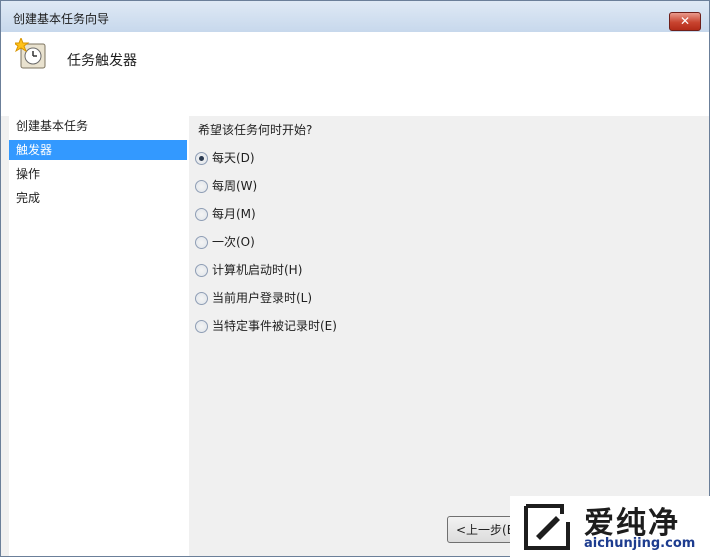 This screenshot has width=710, height=557. What do you see at coordinates (234, 214) in the screenshot?
I see `option-monthly-label: 每月(M)` at bounding box center [234, 214].